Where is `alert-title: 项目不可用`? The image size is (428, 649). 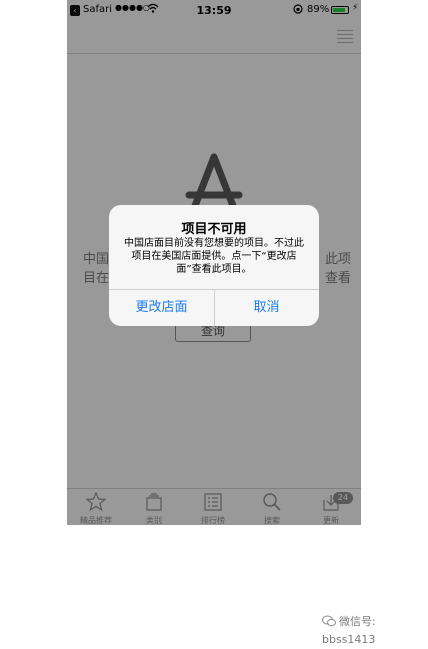 alert-title: 项目不可用 is located at coordinates (214, 229).